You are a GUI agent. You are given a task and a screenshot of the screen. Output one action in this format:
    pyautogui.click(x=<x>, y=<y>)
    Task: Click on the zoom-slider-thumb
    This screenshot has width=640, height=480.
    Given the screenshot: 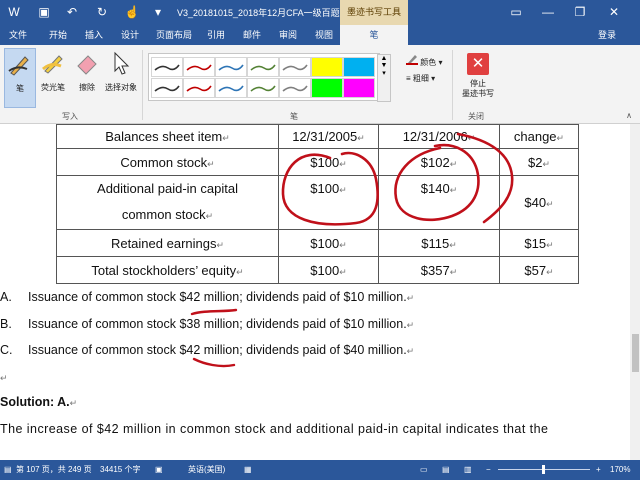 What is the action you would take?
    pyautogui.click(x=543, y=469)
    